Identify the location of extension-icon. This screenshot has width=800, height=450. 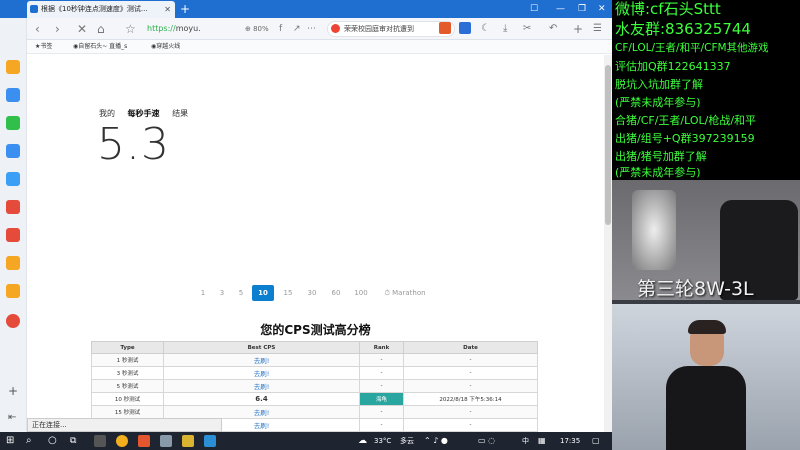
(465, 28).